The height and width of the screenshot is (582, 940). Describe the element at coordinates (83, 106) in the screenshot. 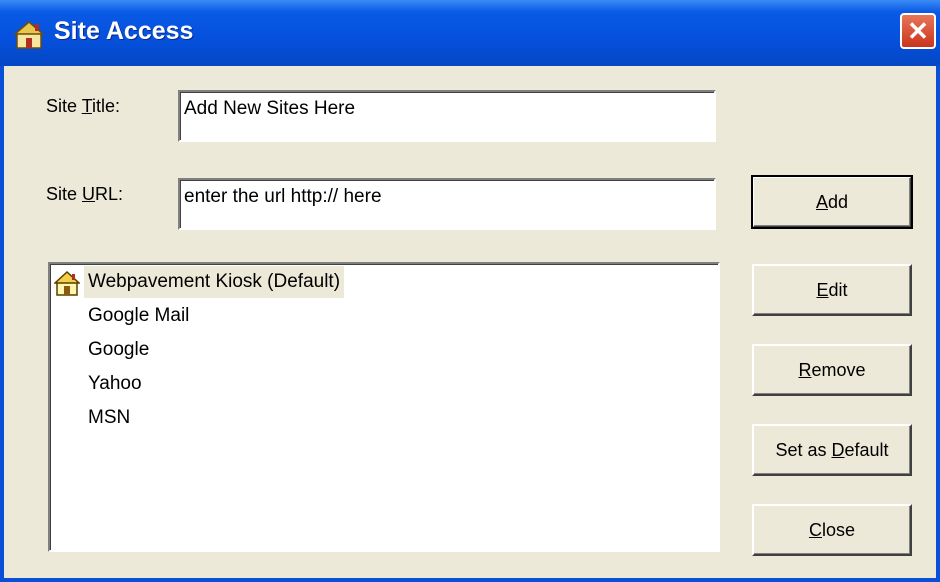

I see `site-title-label: Site Title:` at that location.